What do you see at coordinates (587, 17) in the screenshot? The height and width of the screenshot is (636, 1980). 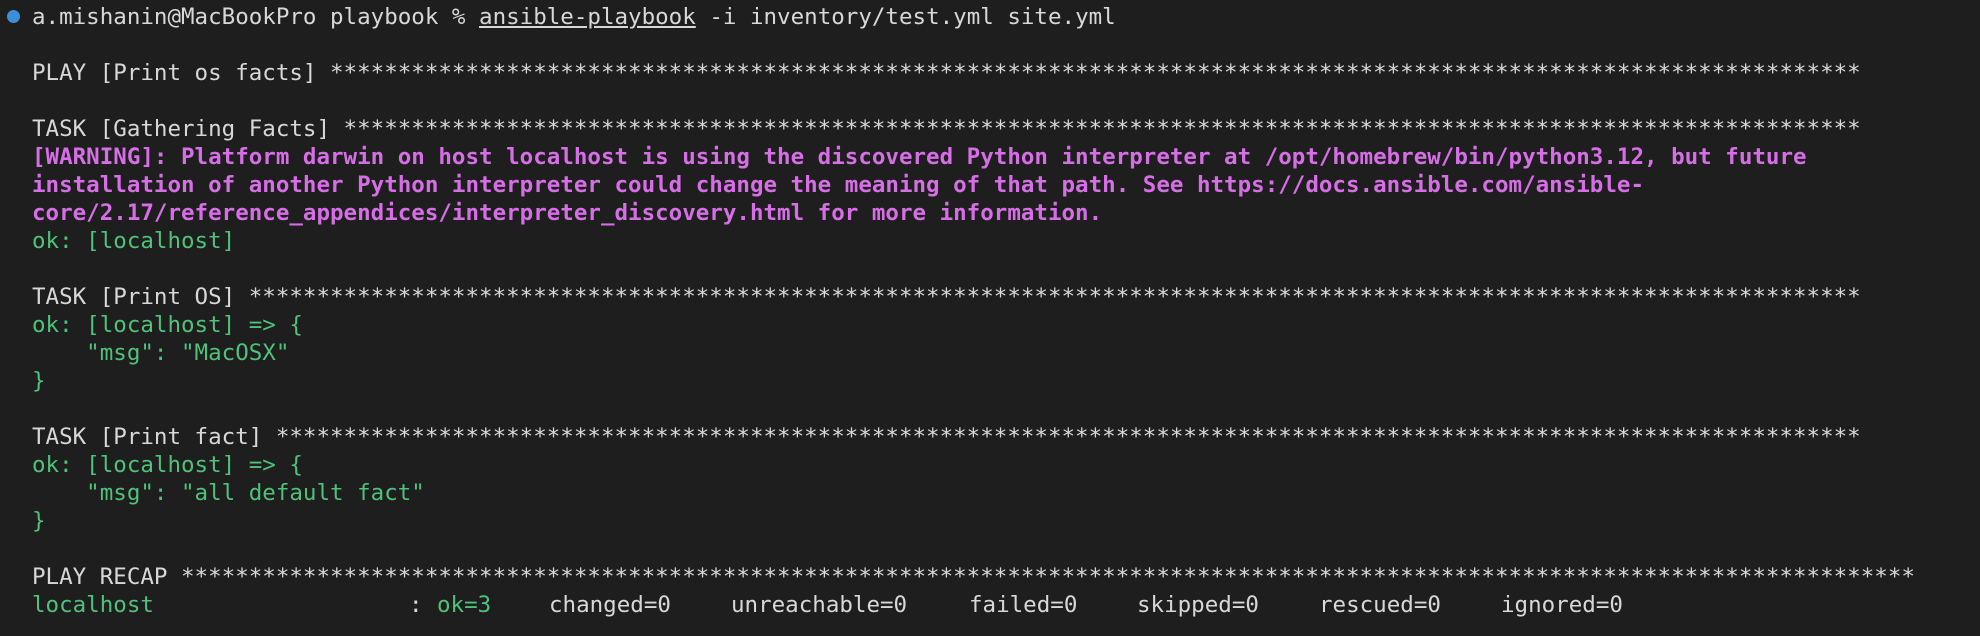 I see `command-name: ansible-playbook` at bounding box center [587, 17].